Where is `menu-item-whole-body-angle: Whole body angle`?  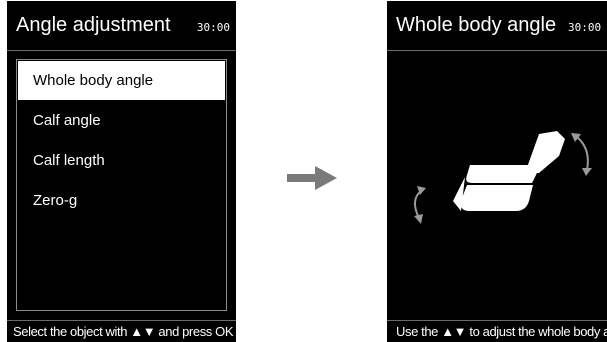
menu-item-whole-body-angle: Whole body angle is located at coordinates (121, 80).